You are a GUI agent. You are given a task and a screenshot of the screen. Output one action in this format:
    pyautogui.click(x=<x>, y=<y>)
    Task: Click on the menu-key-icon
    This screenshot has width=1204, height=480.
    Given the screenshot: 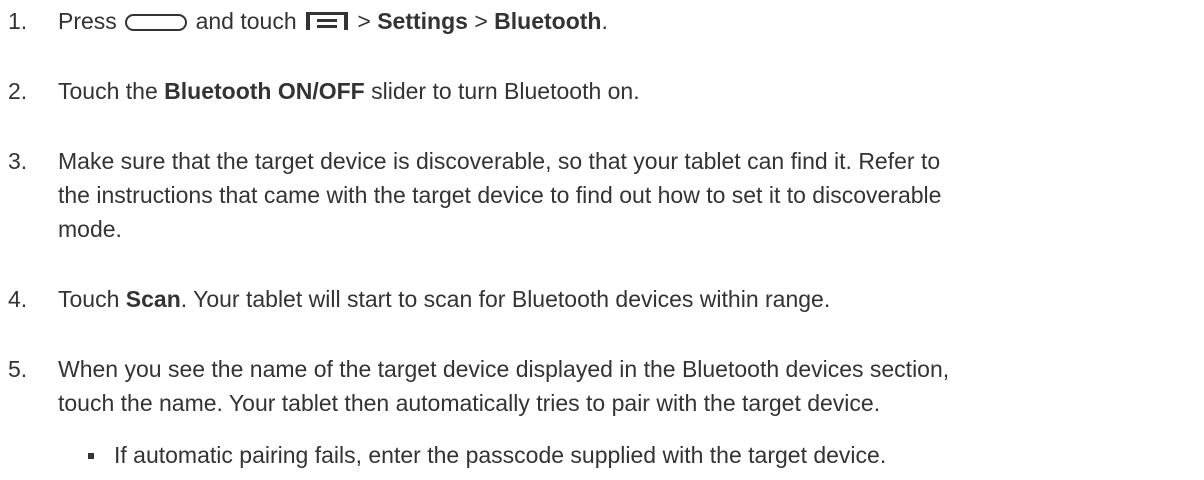 What is the action you would take?
    pyautogui.click(x=327, y=21)
    